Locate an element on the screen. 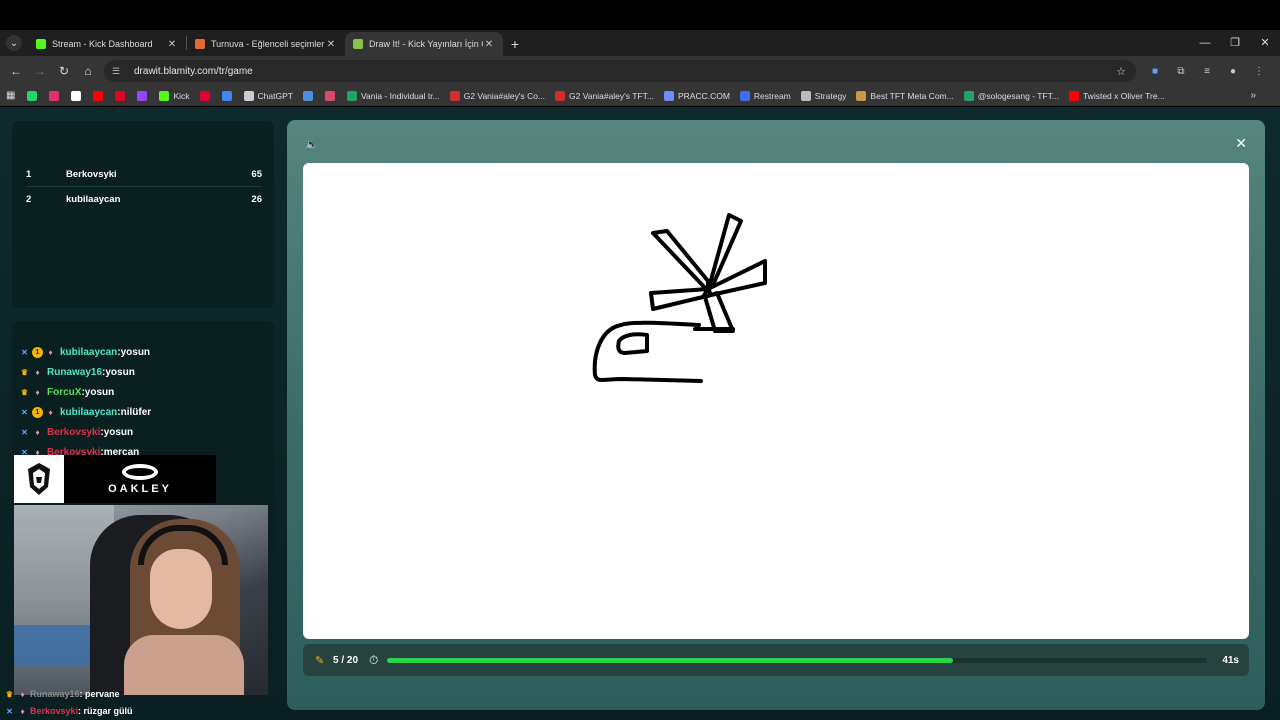 The width and height of the screenshot is (1280, 720). chat-message: : pervane is located at coordinates (99, 694).